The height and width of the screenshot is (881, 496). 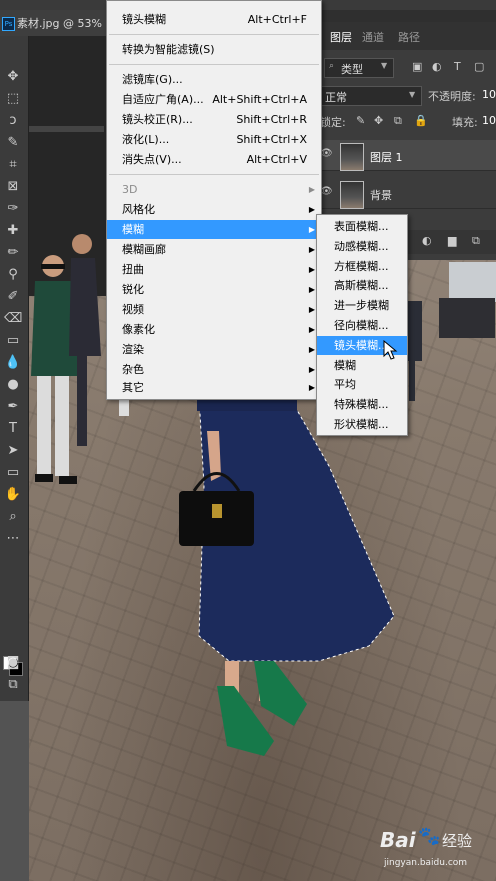 What do you see at coordinates (13, 275) in the screenshot?
I see `stamp-tool-icon: ⚲` at bounding box center [13, 275].